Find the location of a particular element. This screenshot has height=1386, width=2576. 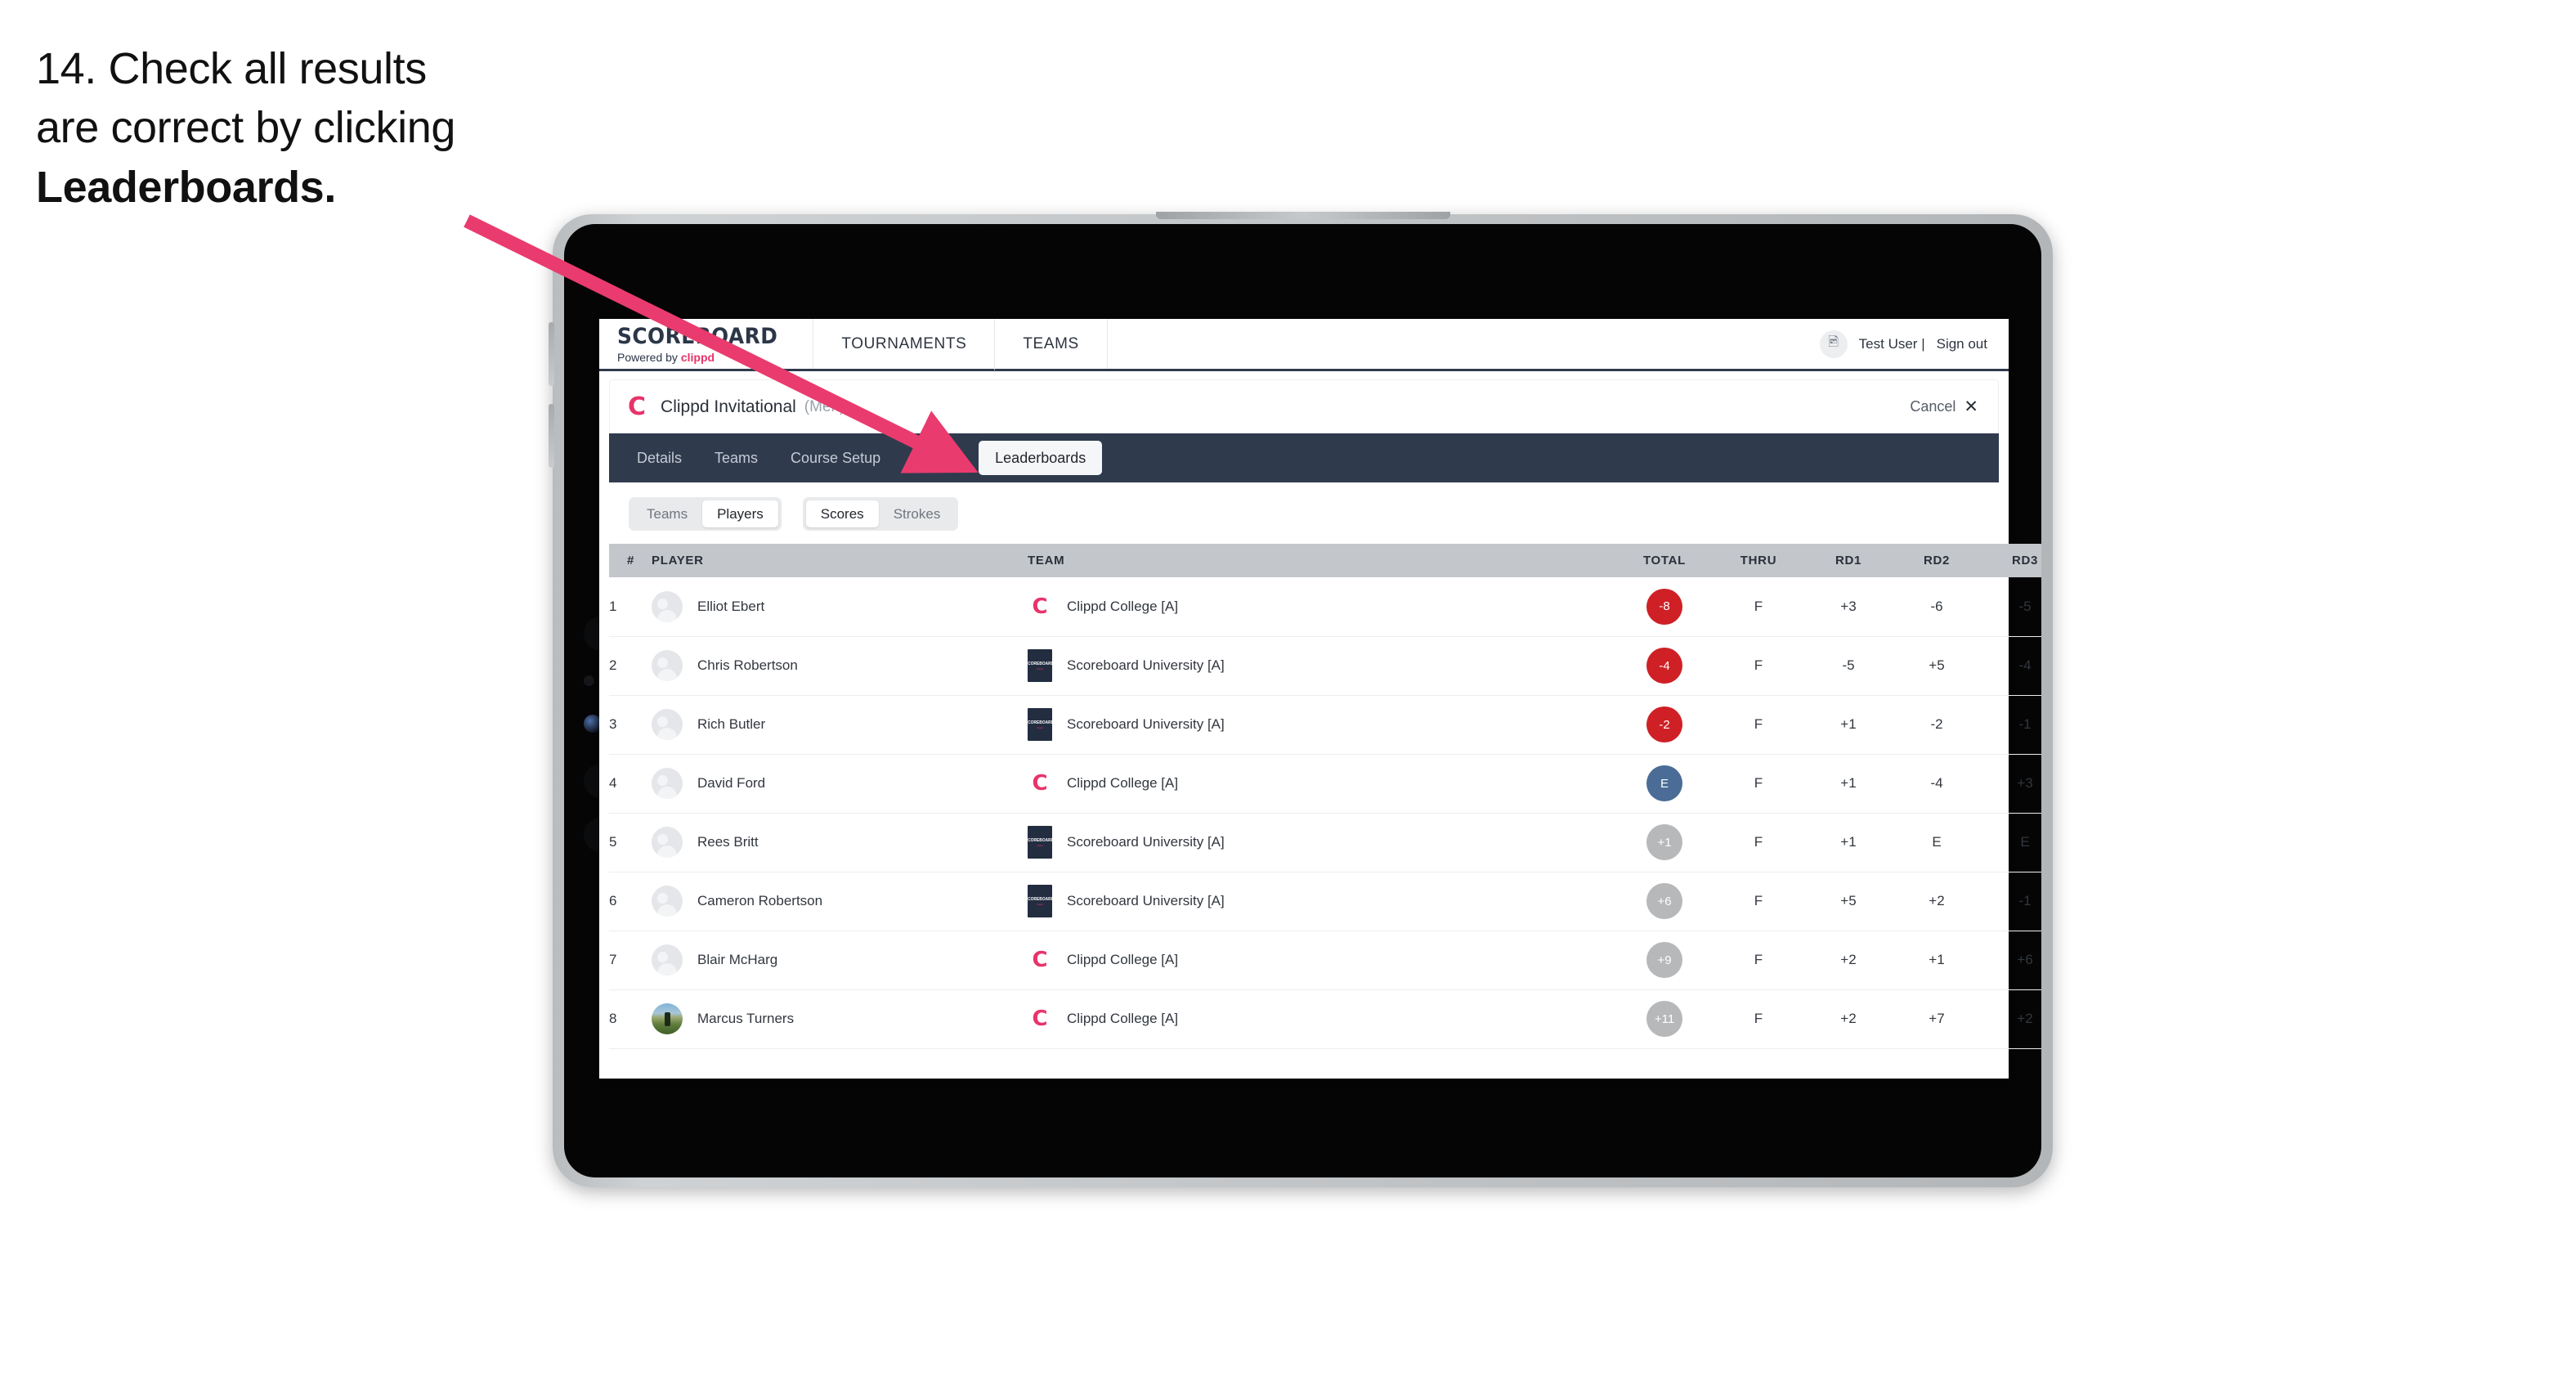

powered-prefix: Powered by is located at coordinates (648, 357).